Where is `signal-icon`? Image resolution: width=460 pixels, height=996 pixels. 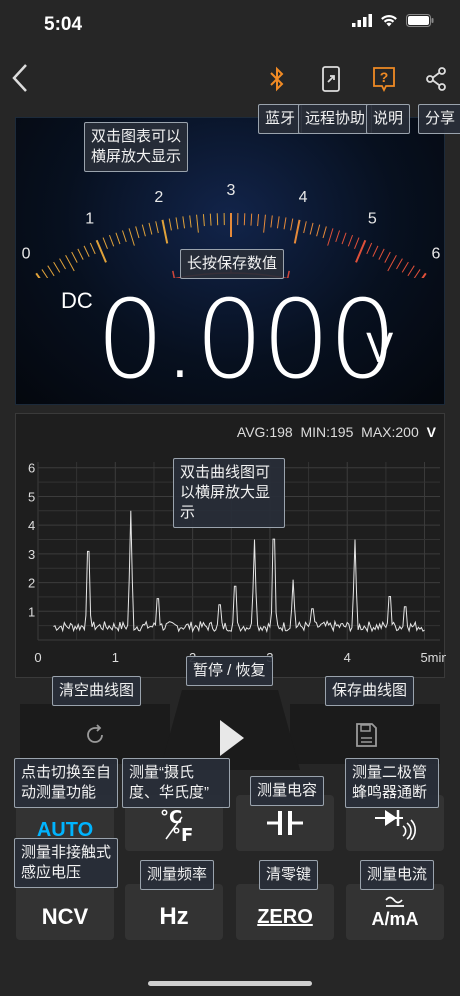
signal-icon is located at coordinates (362, 20).